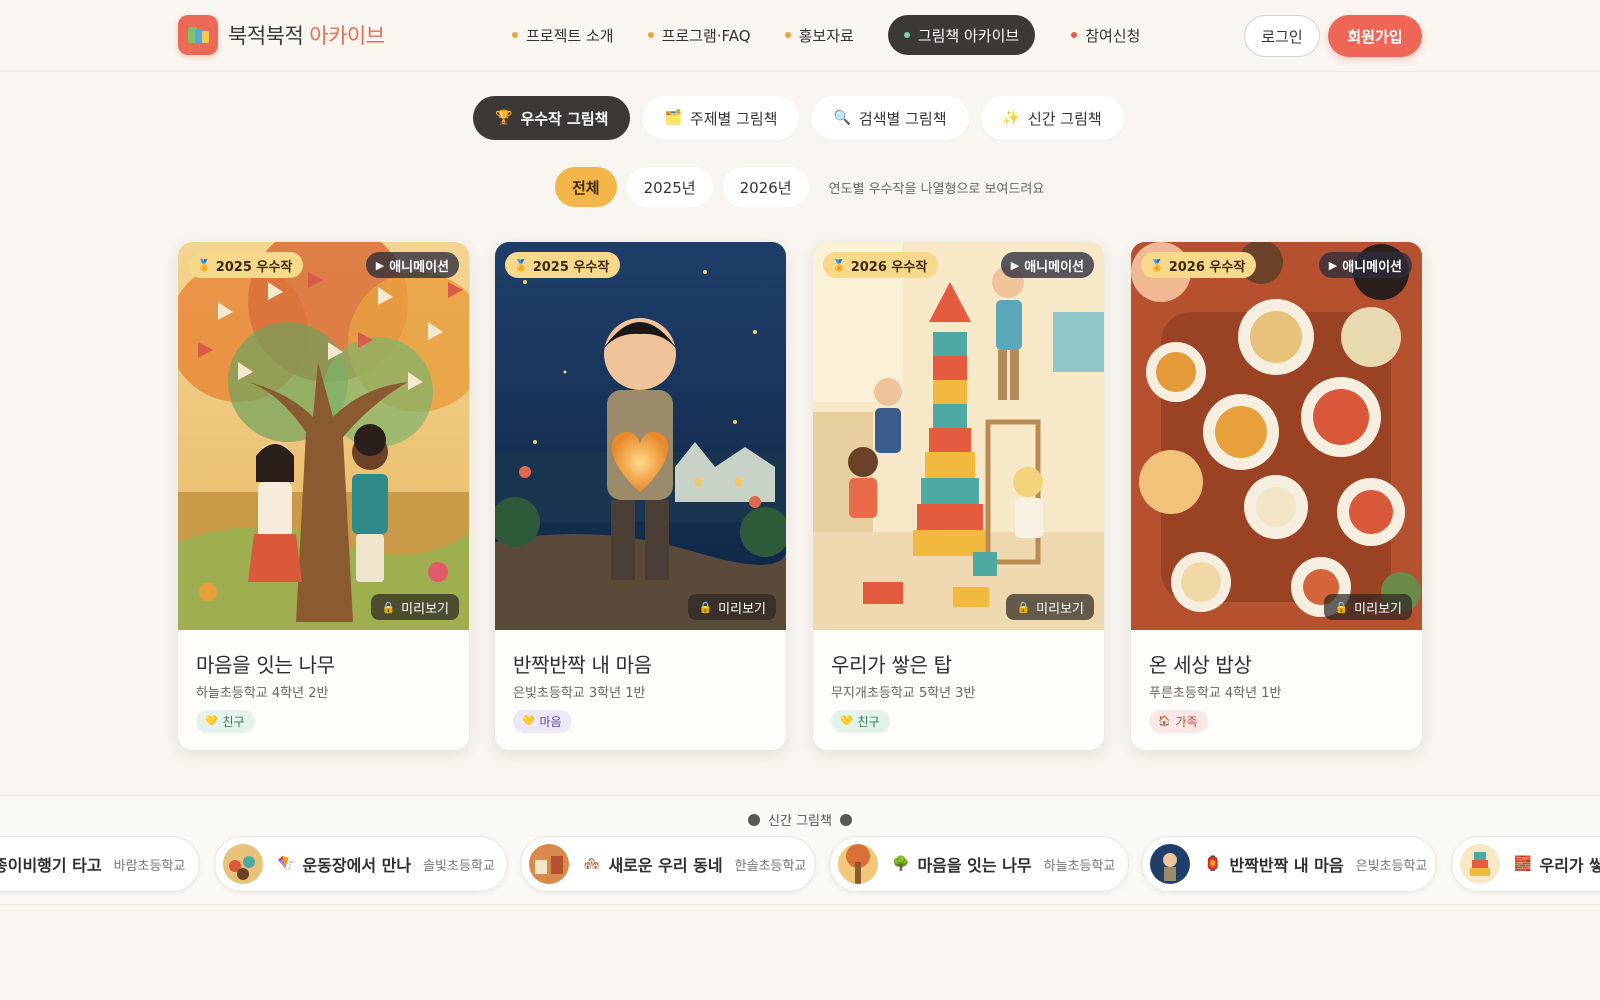 This screenshot has width=1600, height=1000. What do you see at coordinates (347, 36) in the screenshot?
I see `logo-accent-text: 아카이브` at bounding box center [347, 36].